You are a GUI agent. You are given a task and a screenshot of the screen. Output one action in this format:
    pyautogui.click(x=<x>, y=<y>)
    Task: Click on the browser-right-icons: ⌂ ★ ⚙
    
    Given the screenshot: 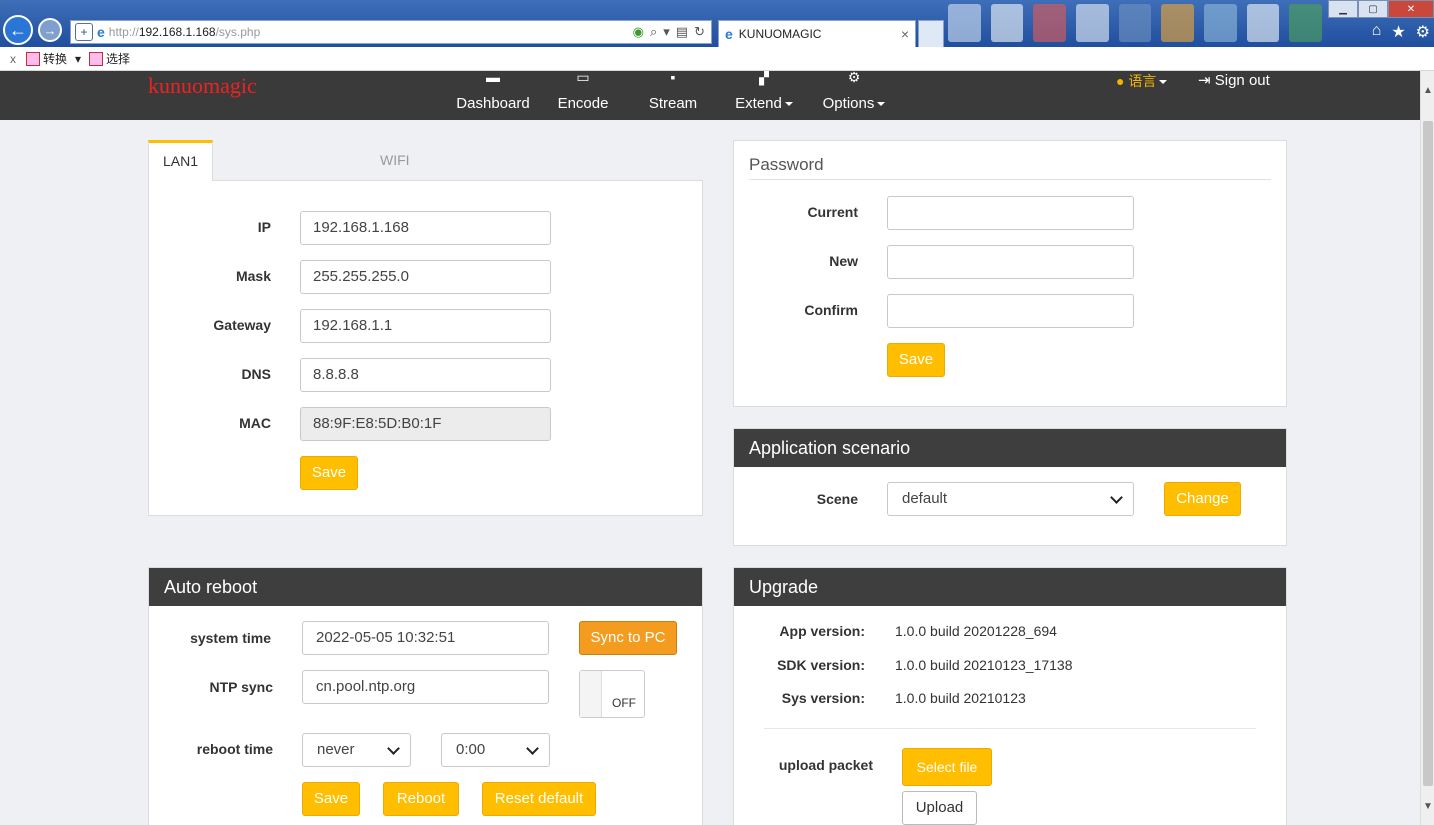 What is the action you would take?
    pyautogui.click(x=1401, y=32)
    